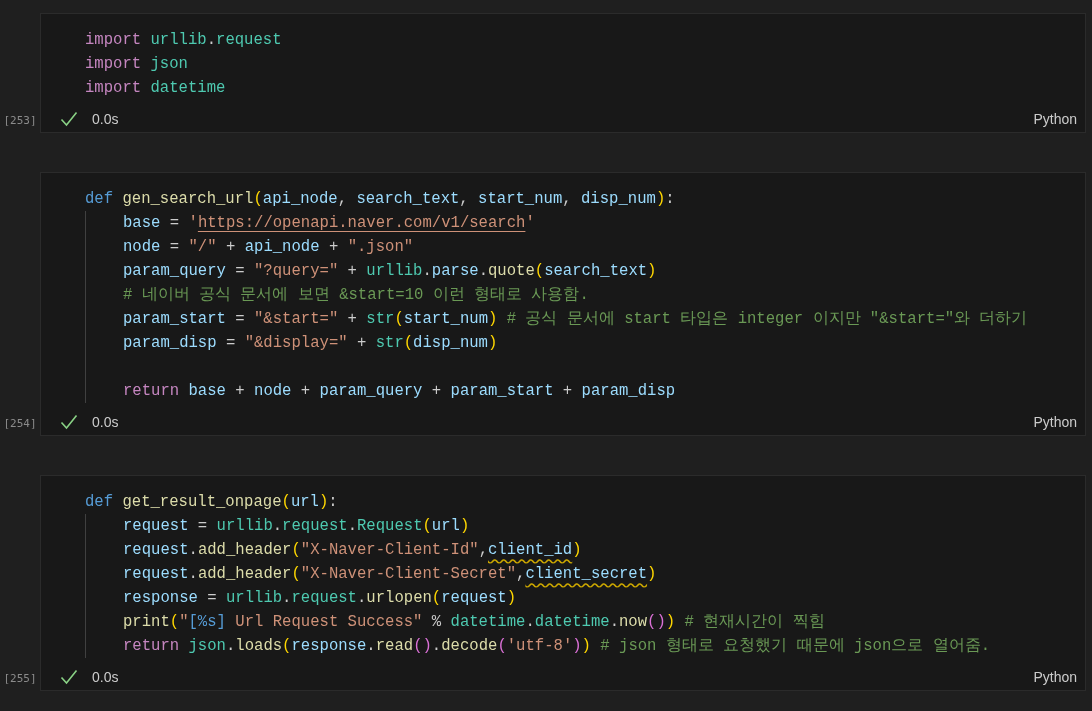 Image resolution: width=1092 pixels, height=711 pixels. Describe the element at coordinates (474, 622) in the screenshot. I see `code-line: print("[%s] Url Request Success" % datetime.datetime.now()) # 현재시간이 찍힘` at that location.